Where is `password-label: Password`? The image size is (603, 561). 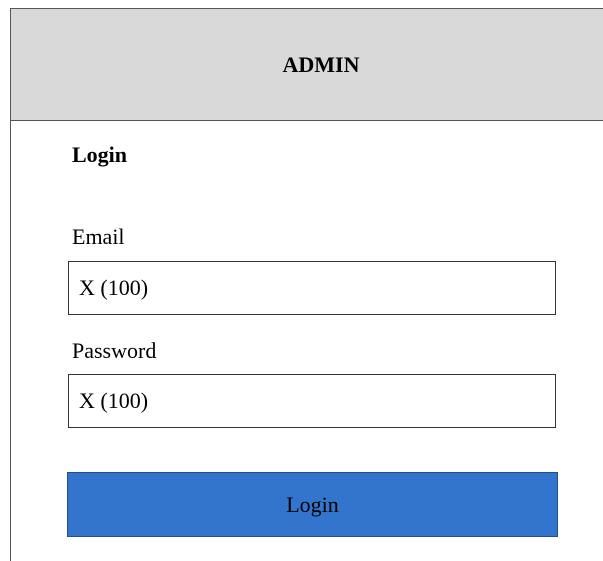 password-label: Password is located at coordinates (114, 350).